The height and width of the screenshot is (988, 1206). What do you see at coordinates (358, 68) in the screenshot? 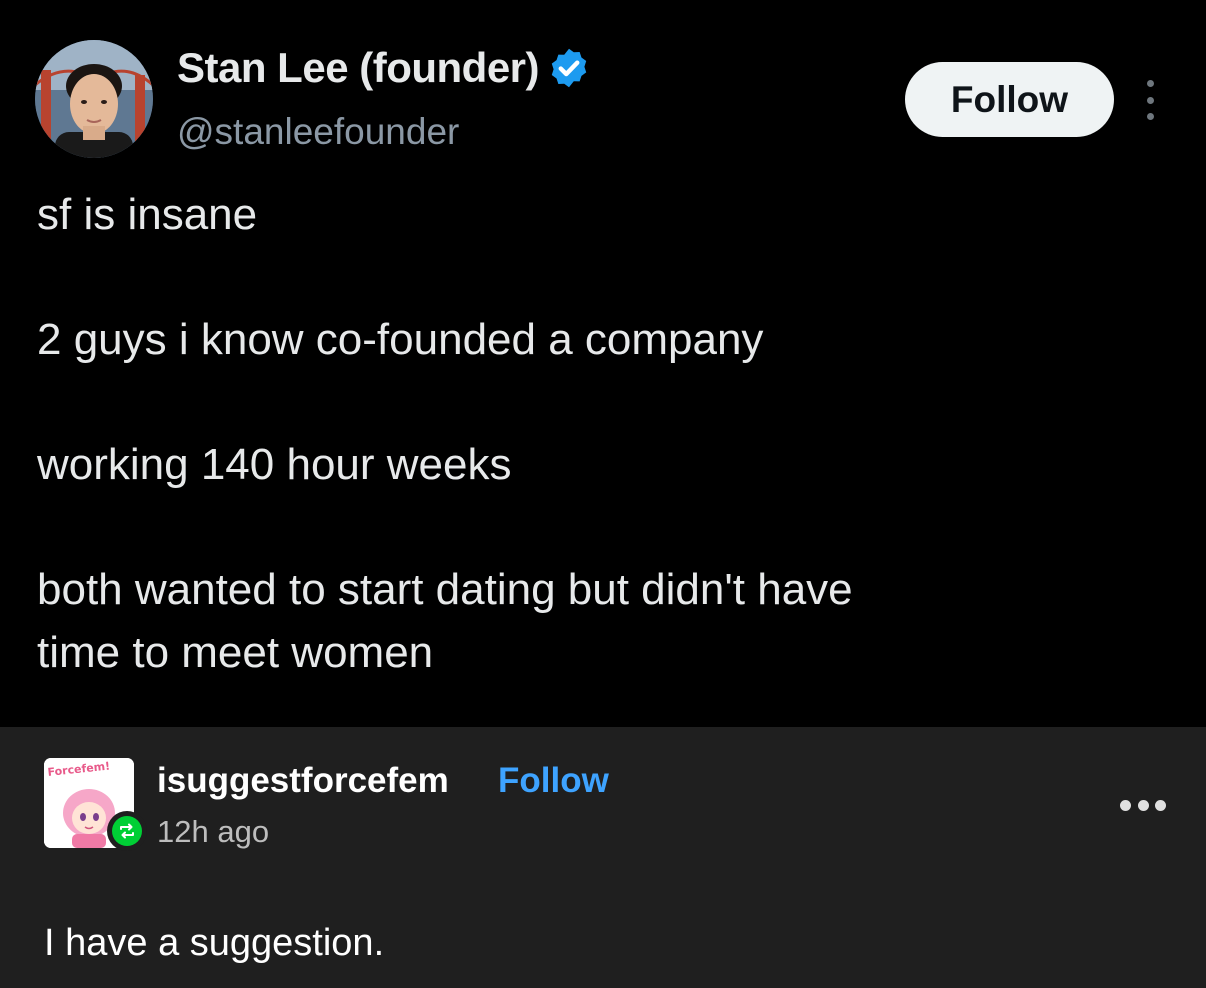
I see `display-name: Stan Lee (founder)` at bounding box center [358, 68].